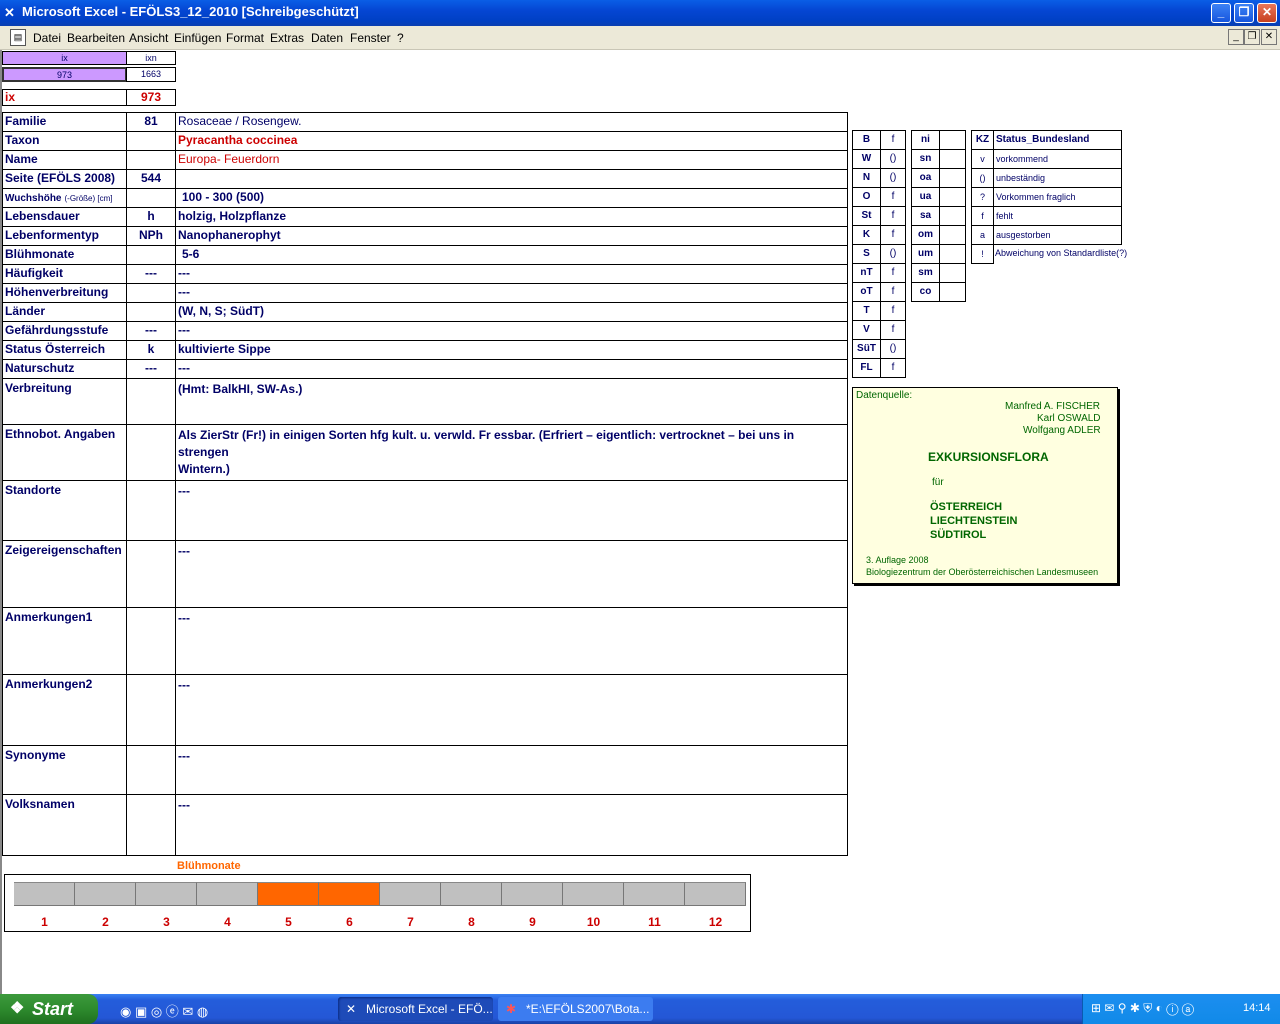 Image resolution: width=1280 pixels, height=1024 pixels. I want to click on legend-key-1: (), so click(982, 178).